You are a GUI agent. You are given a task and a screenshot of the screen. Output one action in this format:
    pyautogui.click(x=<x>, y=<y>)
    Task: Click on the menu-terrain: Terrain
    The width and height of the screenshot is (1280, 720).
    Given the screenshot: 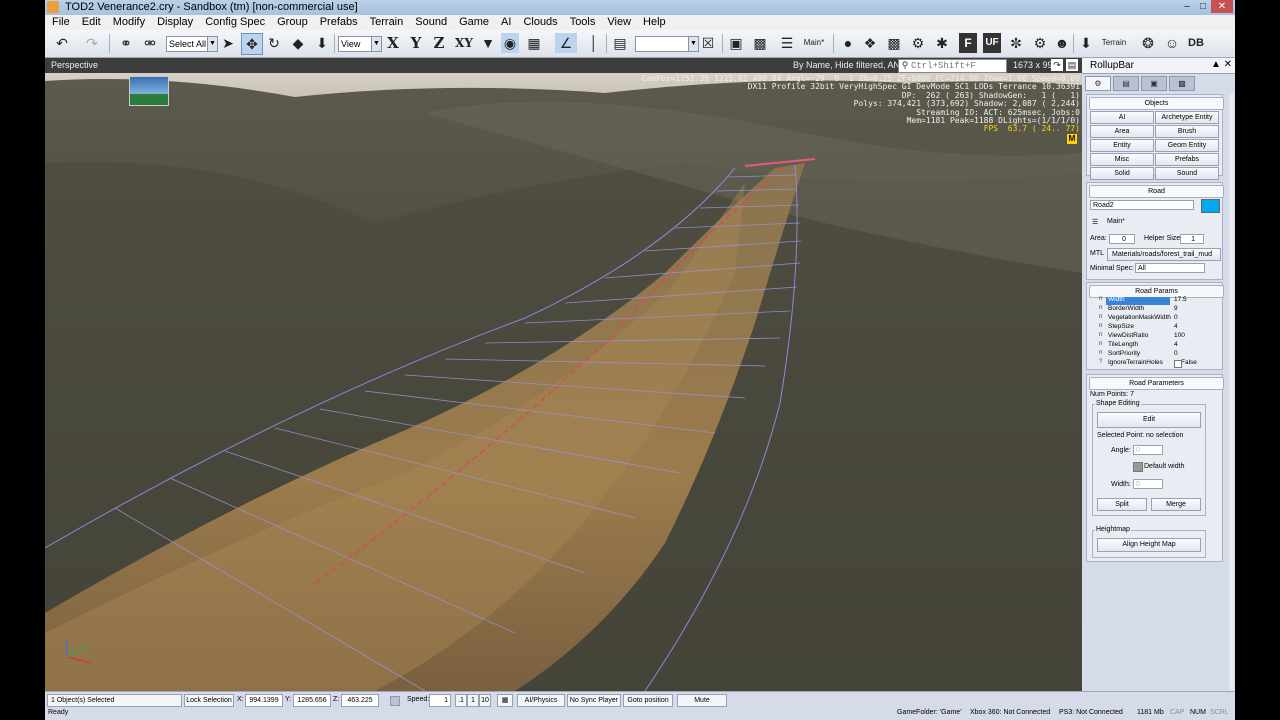 What is the action you would take?
    pyautogui.click(x=386, y=22)
    